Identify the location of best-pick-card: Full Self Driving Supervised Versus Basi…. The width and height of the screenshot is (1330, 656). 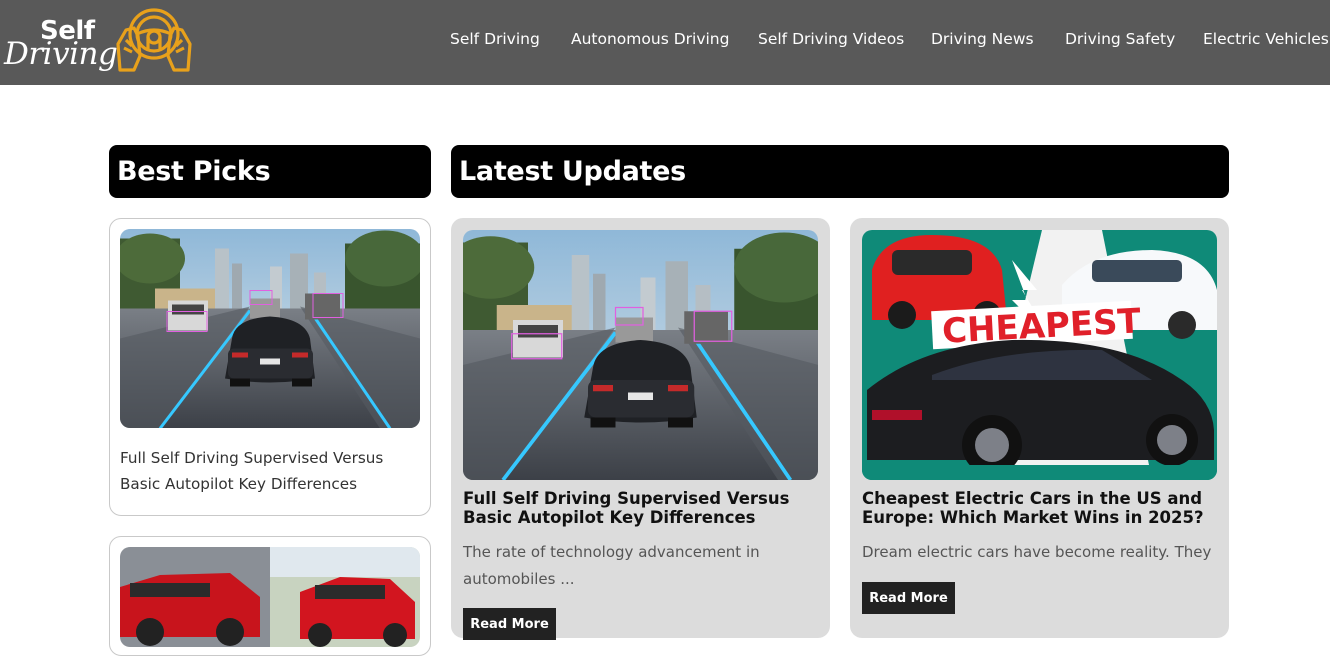
(270, 367).